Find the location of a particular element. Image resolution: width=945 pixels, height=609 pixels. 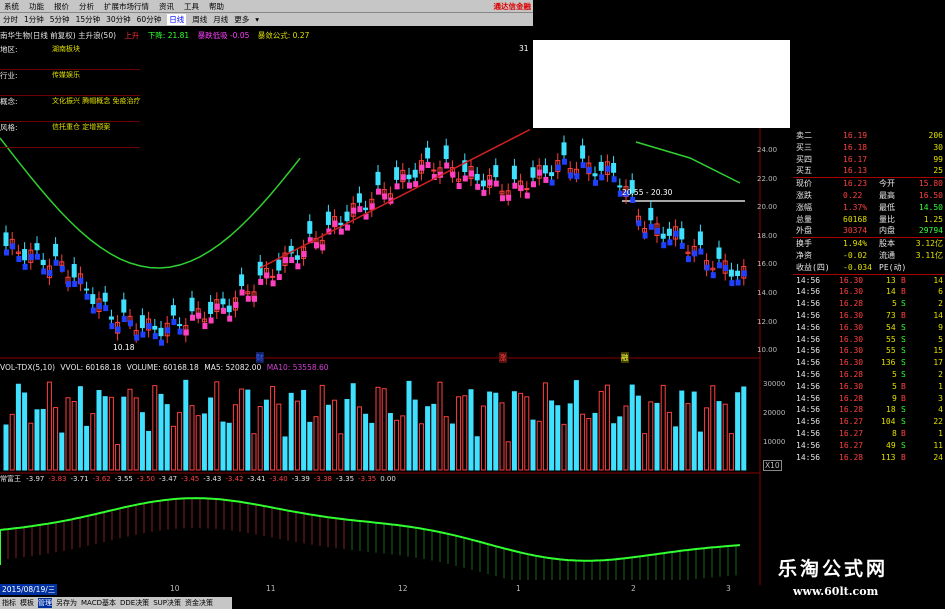

quote-stat-value: 60168 is located at coordinates (855, 219).